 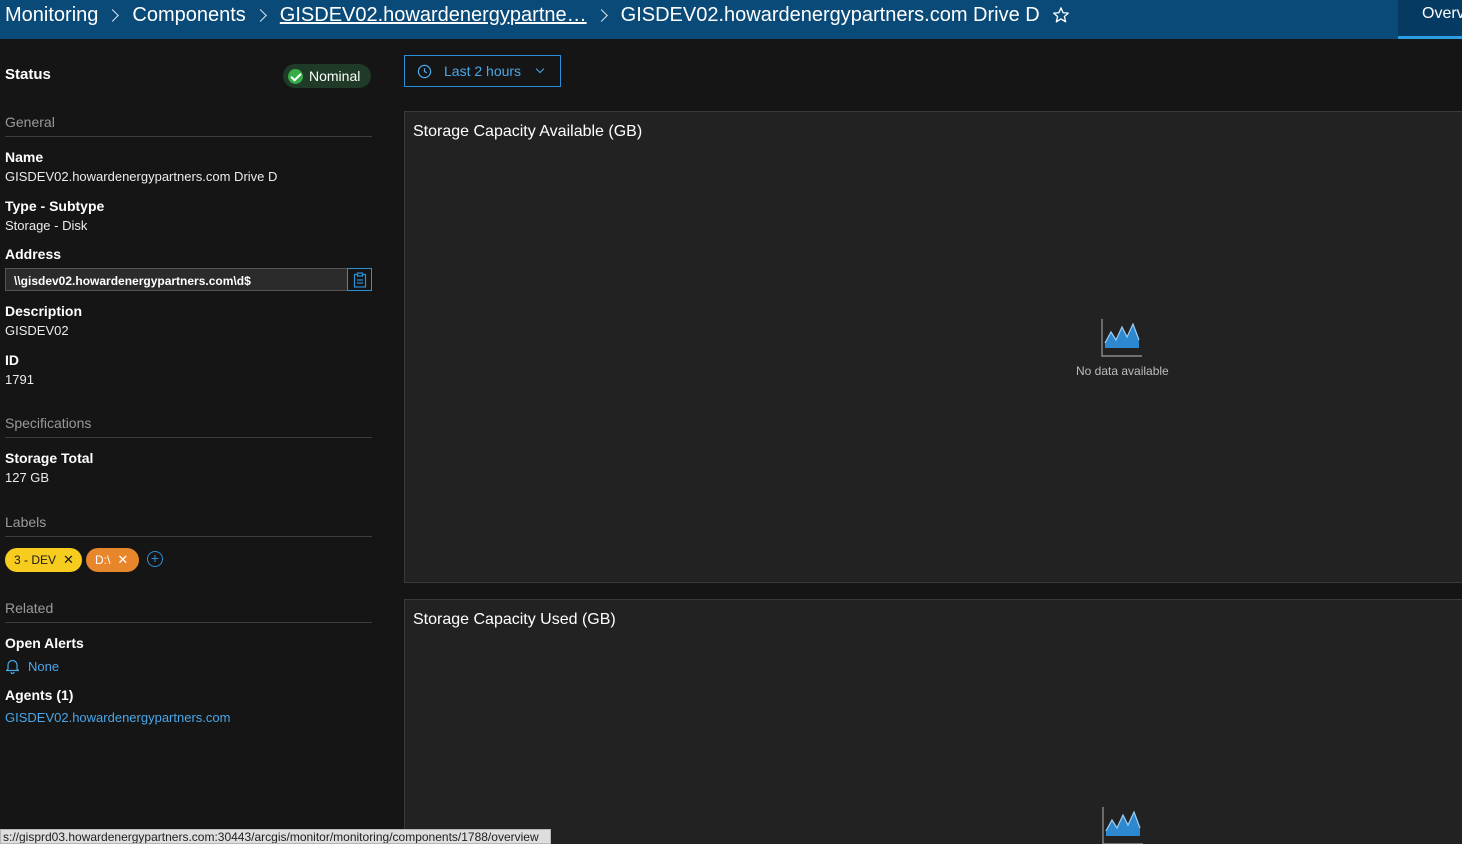 What do you see at coordinates (44, 666) in the screenshot?
I see `open-alerts-value: None` at bounding box center [44, 666].